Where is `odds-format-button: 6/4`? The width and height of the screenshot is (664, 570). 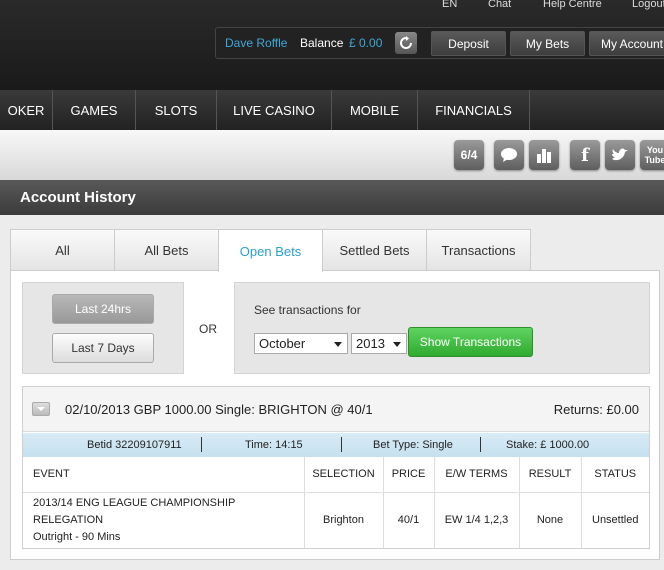 odds-format-button: 6/4 is located at coordinates (469, 155).